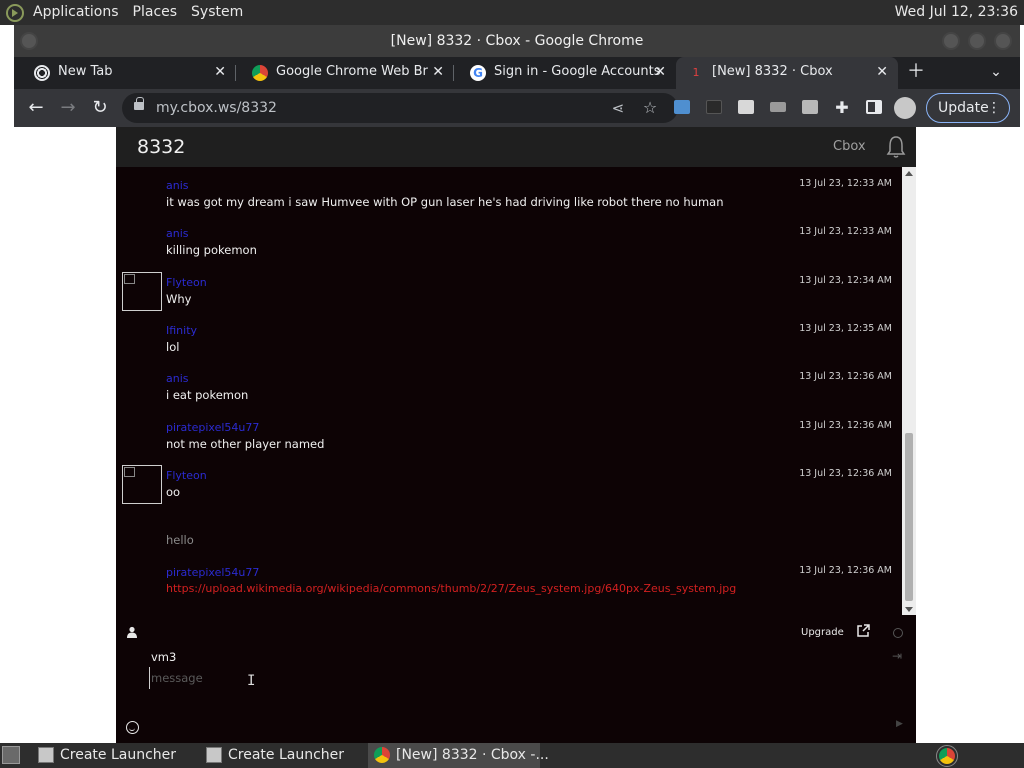  What do you see at coordinates (509, 246) in the screenshot?
I see `chat-message: anis 13 Jul 23, 12:33 AM killing pokemon` at bounding box center [509, 246].